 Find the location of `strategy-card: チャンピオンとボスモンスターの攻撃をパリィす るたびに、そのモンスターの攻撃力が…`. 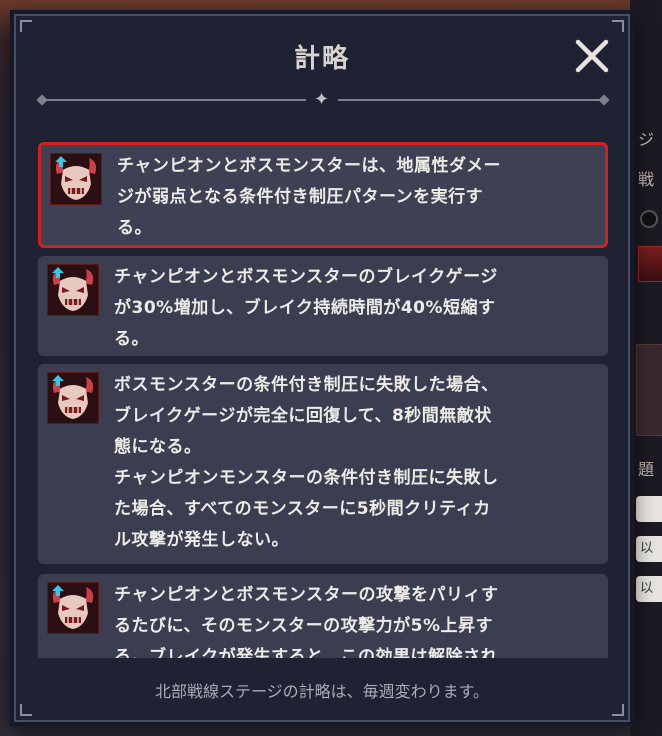

strategy-card: チャンピオンとボスモンスターの攻撃をパリィす るたびに、そのモンスターの攻撃力が… is located at coordinates (323, 616).